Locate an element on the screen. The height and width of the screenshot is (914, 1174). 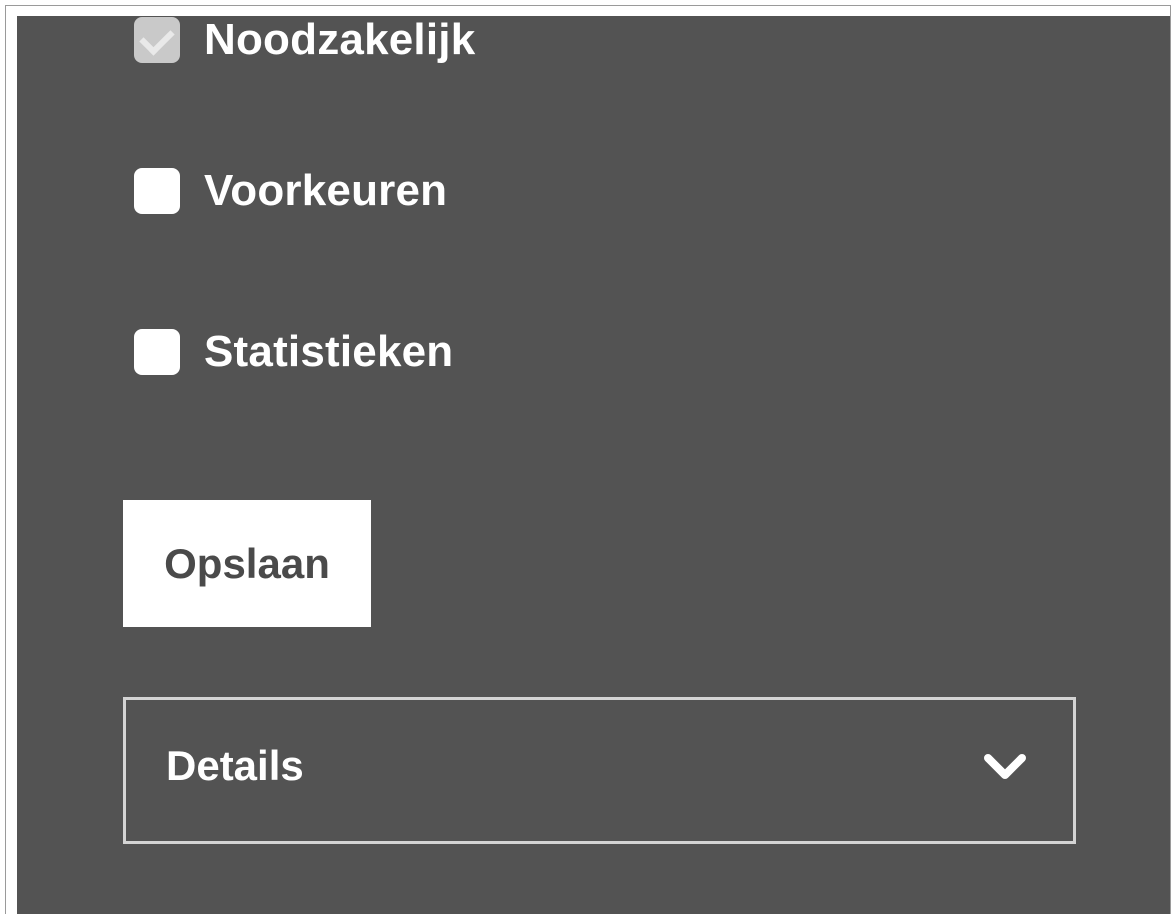
chevron-down-icon is located at coordinates (1005, 766).